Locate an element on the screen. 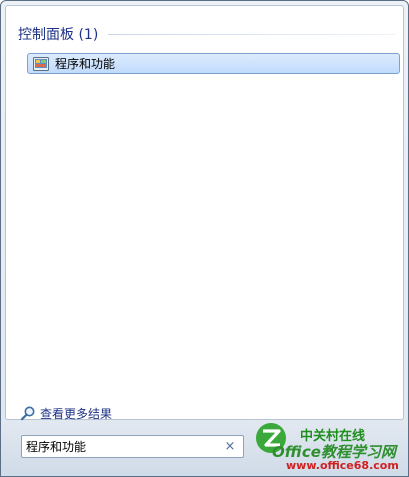 The image size is (409, 477). see-more-results-label: 查看更多结果 is located at coordinates (76, 413).